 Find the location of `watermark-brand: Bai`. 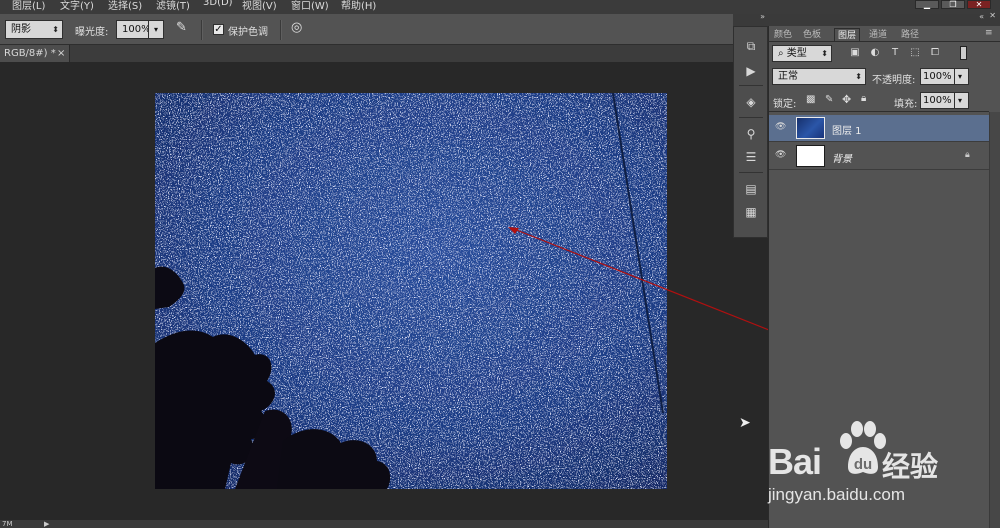

watermark-brand: Bai is located at coordinates (795, 461).